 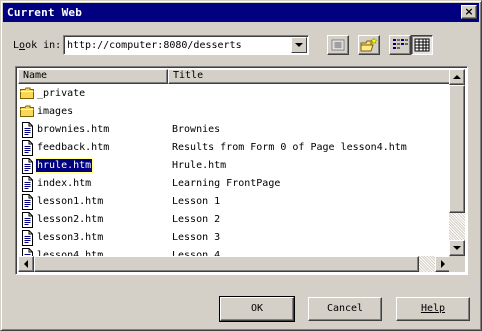 What do you see at coordinates (70, 201) in the screenshot?
I see `file-name: lesson1.htm` at bounding box center [70, 201].